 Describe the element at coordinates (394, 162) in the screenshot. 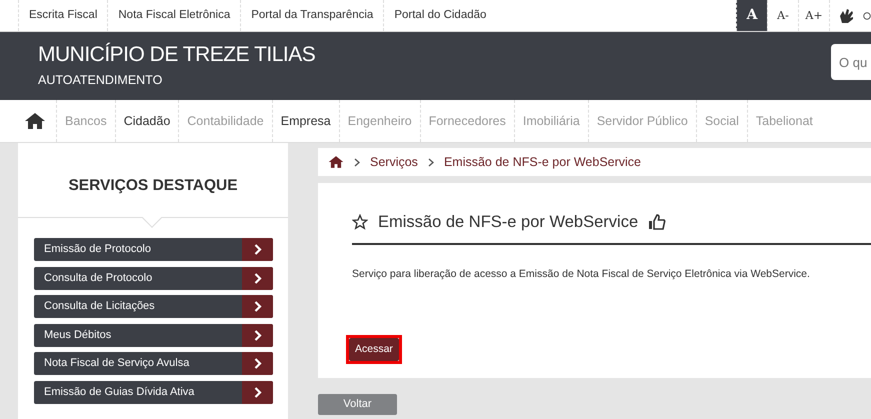

I see `breadcrumb-link: Serviços` at that location.